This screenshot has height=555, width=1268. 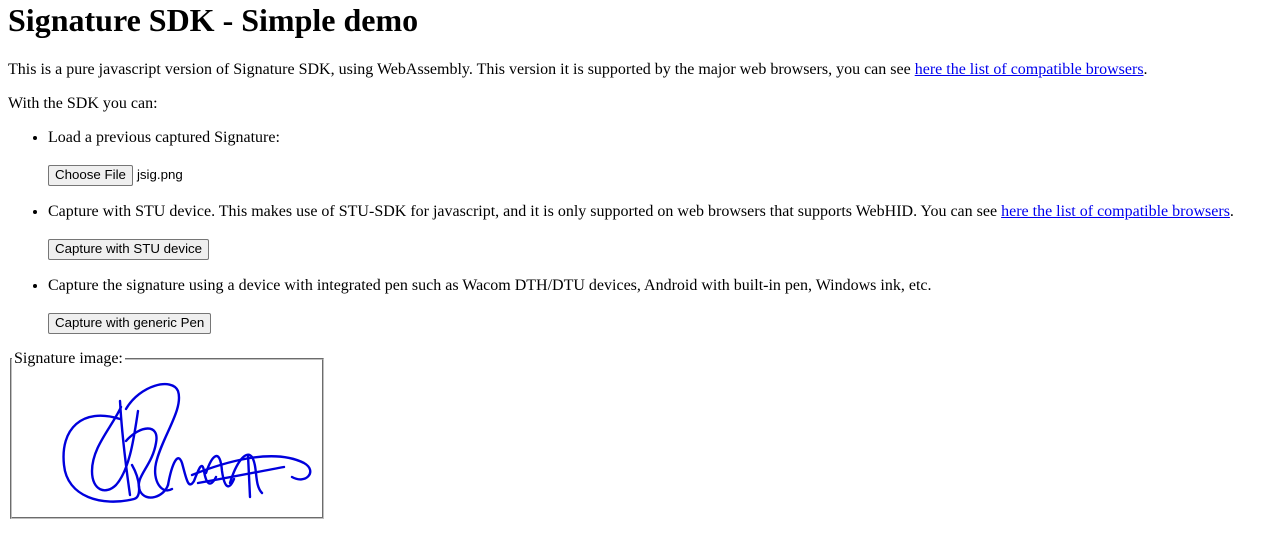 I want to click on webhid-browsers-link: here the list of compatible browsers, so click(x=1115, y=211).